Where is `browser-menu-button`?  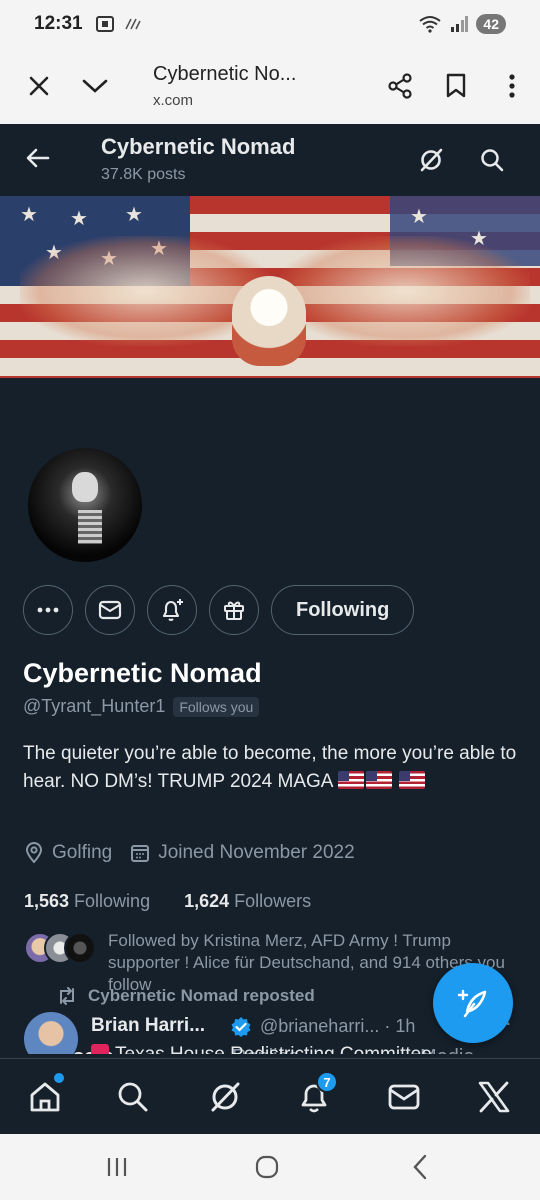 browser-menu-button is located at coordinates (512, 86).